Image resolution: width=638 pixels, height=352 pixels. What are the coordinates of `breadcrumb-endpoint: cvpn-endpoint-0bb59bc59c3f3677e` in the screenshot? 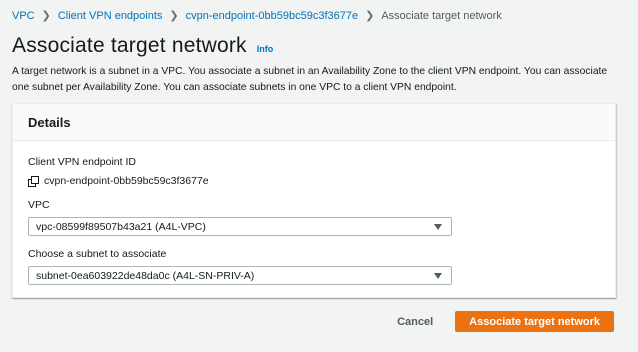 It's located at (272, 16).